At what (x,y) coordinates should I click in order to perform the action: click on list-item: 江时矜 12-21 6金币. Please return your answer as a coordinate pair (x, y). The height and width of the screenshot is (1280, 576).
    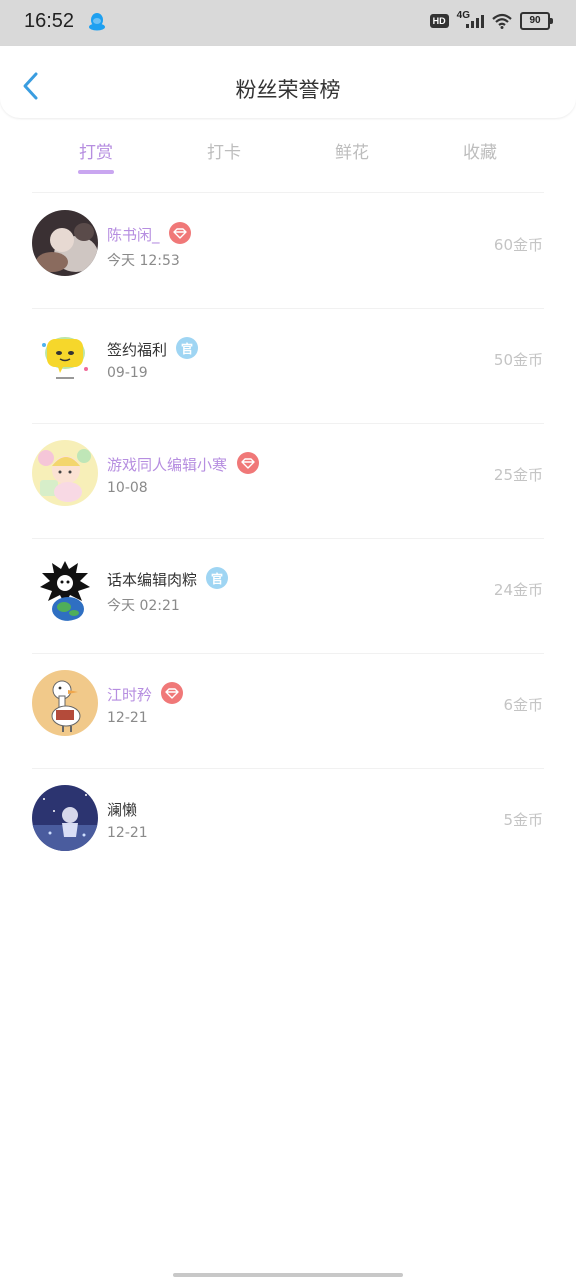
    Looking at the image, I should click on (288, 711).